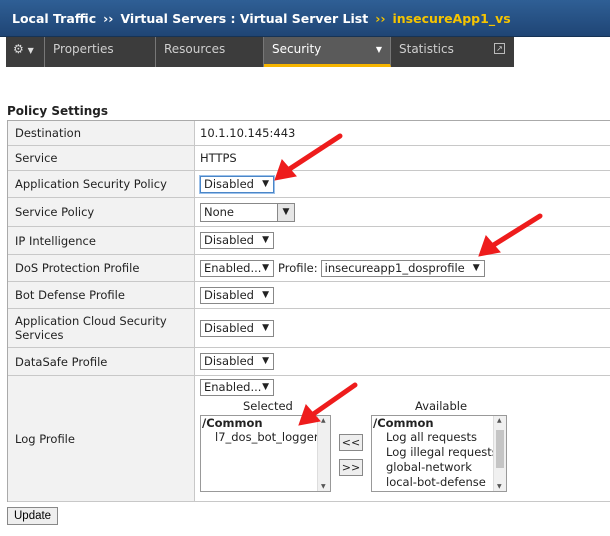 Image resolution: width=610 pixels, height=536 pixels. Describe the element at coordinates (394, 267) in the screenshot. I see `select-value: insecureapp1_dosprofile` at that location.